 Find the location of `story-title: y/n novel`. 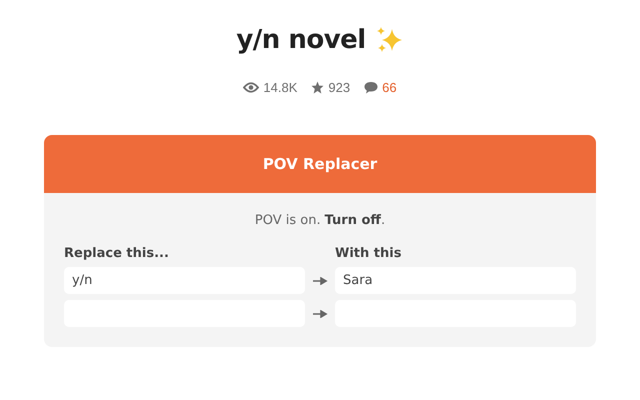

story-title: y/n novel is located at coordinates (301, 40).